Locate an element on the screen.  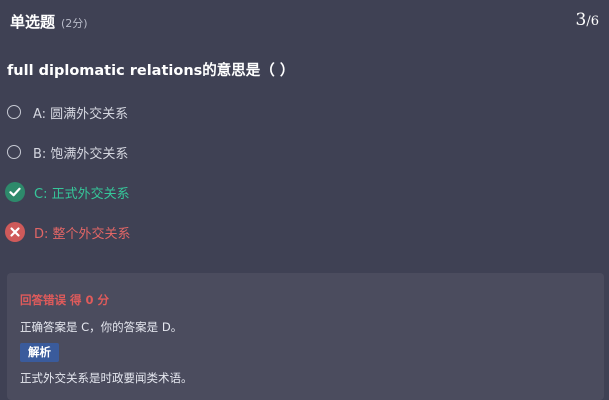
question-score: (2分) is located at coordinates (74, 23).